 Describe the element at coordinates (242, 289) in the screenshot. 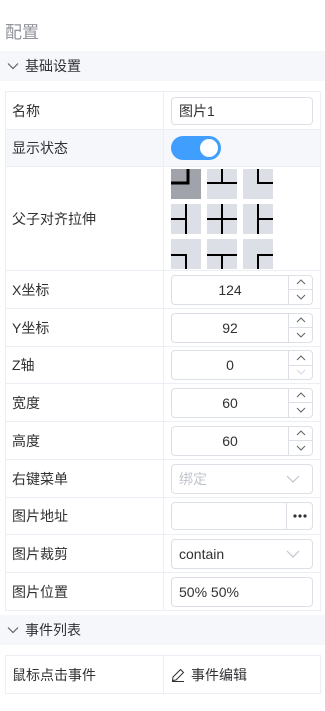

I see `x-number-input: 124` at that location.